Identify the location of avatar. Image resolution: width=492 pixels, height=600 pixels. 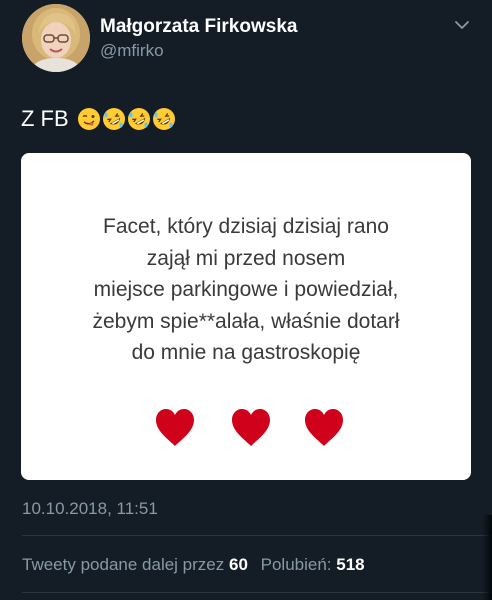
(56, 38).